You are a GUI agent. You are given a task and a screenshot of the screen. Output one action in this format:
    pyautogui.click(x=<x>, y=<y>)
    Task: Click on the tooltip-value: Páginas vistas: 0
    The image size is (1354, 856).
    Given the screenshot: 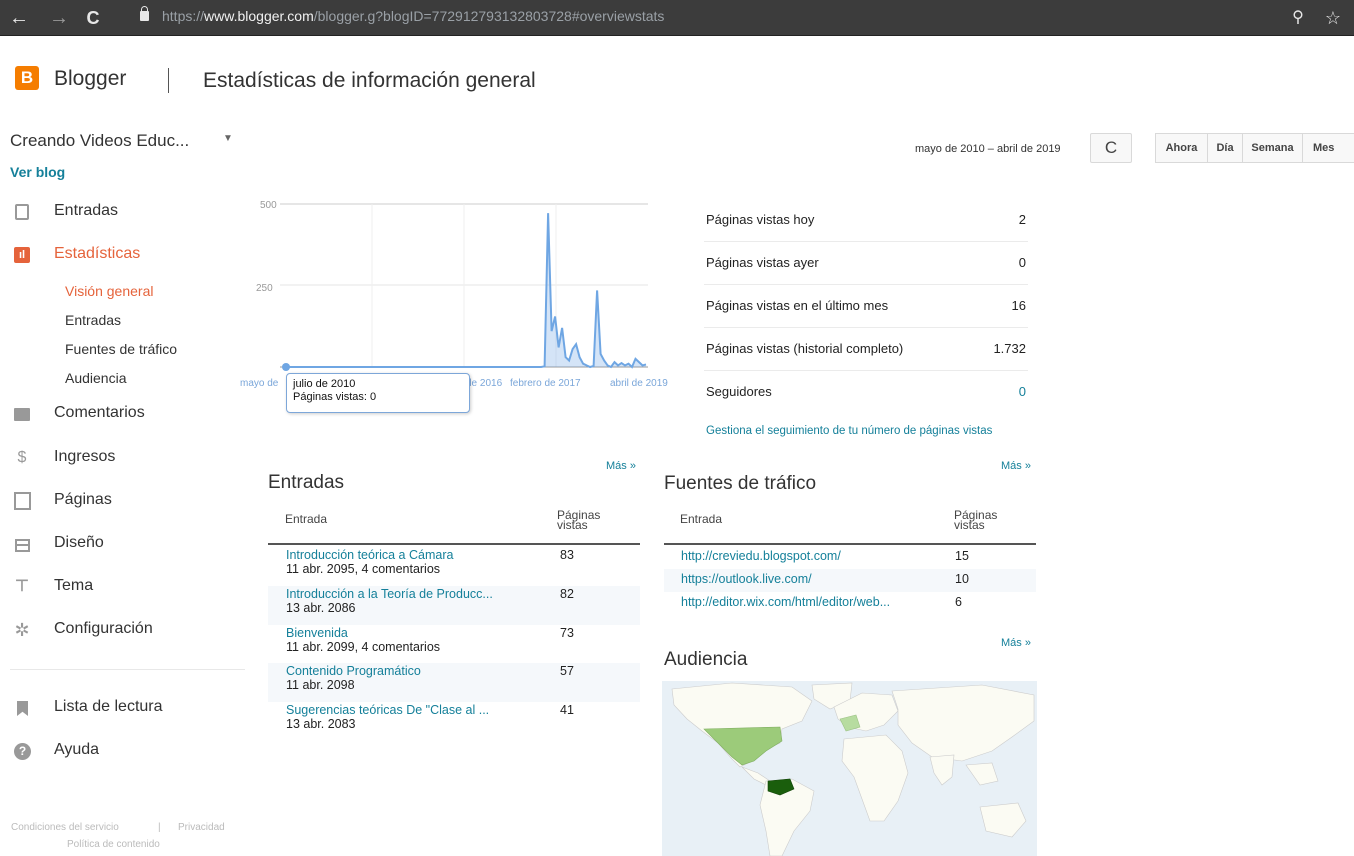 What is the action you would take?
    pyautogui.click(x=335, y=397)
    